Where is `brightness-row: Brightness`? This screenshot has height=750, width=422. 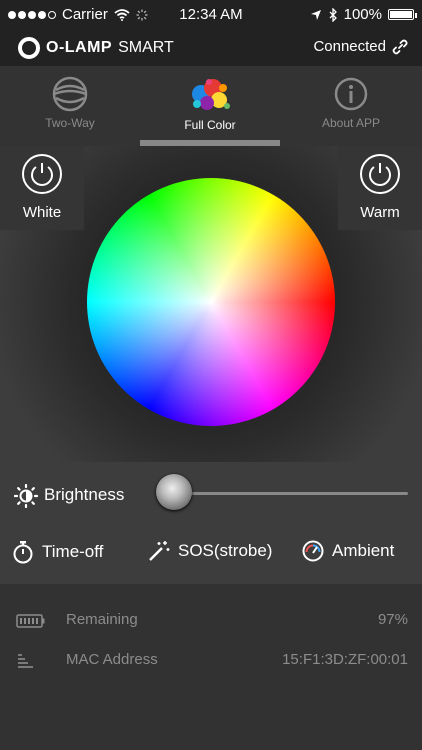
brightness-row: Brightness is located at coordinates (211, 492).